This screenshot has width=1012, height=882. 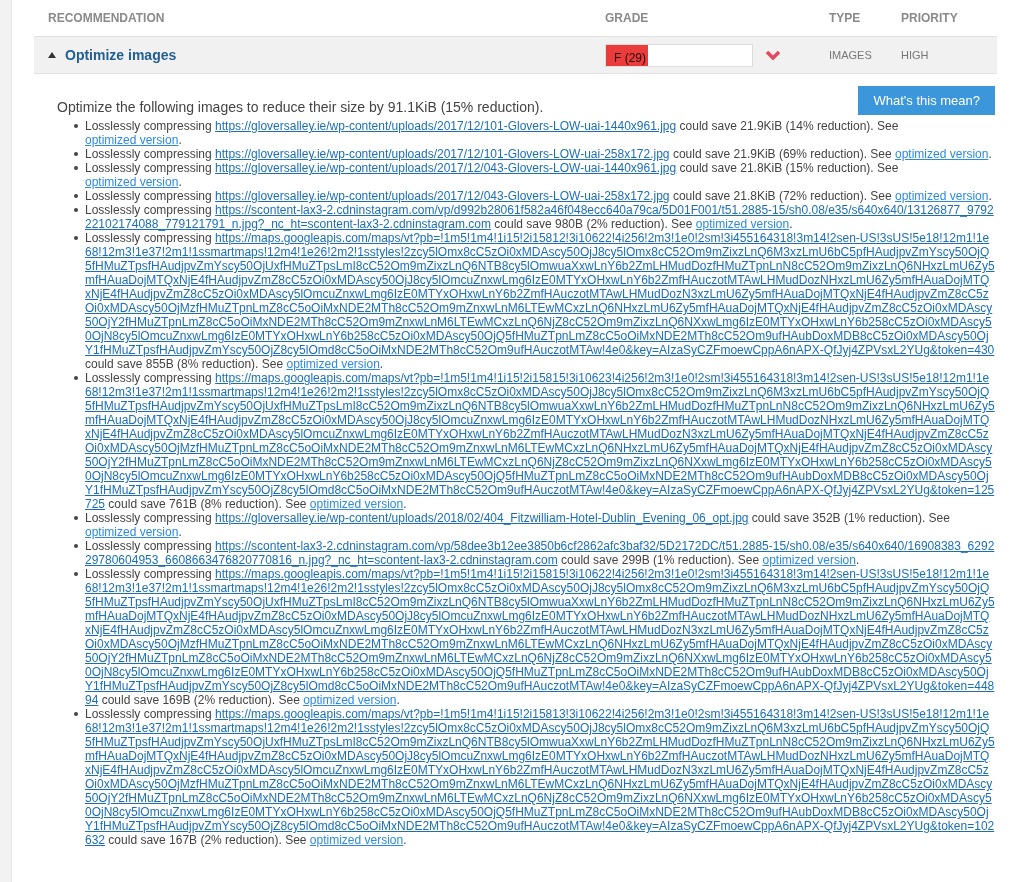 What do you see at coordinates (915, 55) in the screenshot?
I see `priority-label: HIGH` at bounding box center [915, 55].